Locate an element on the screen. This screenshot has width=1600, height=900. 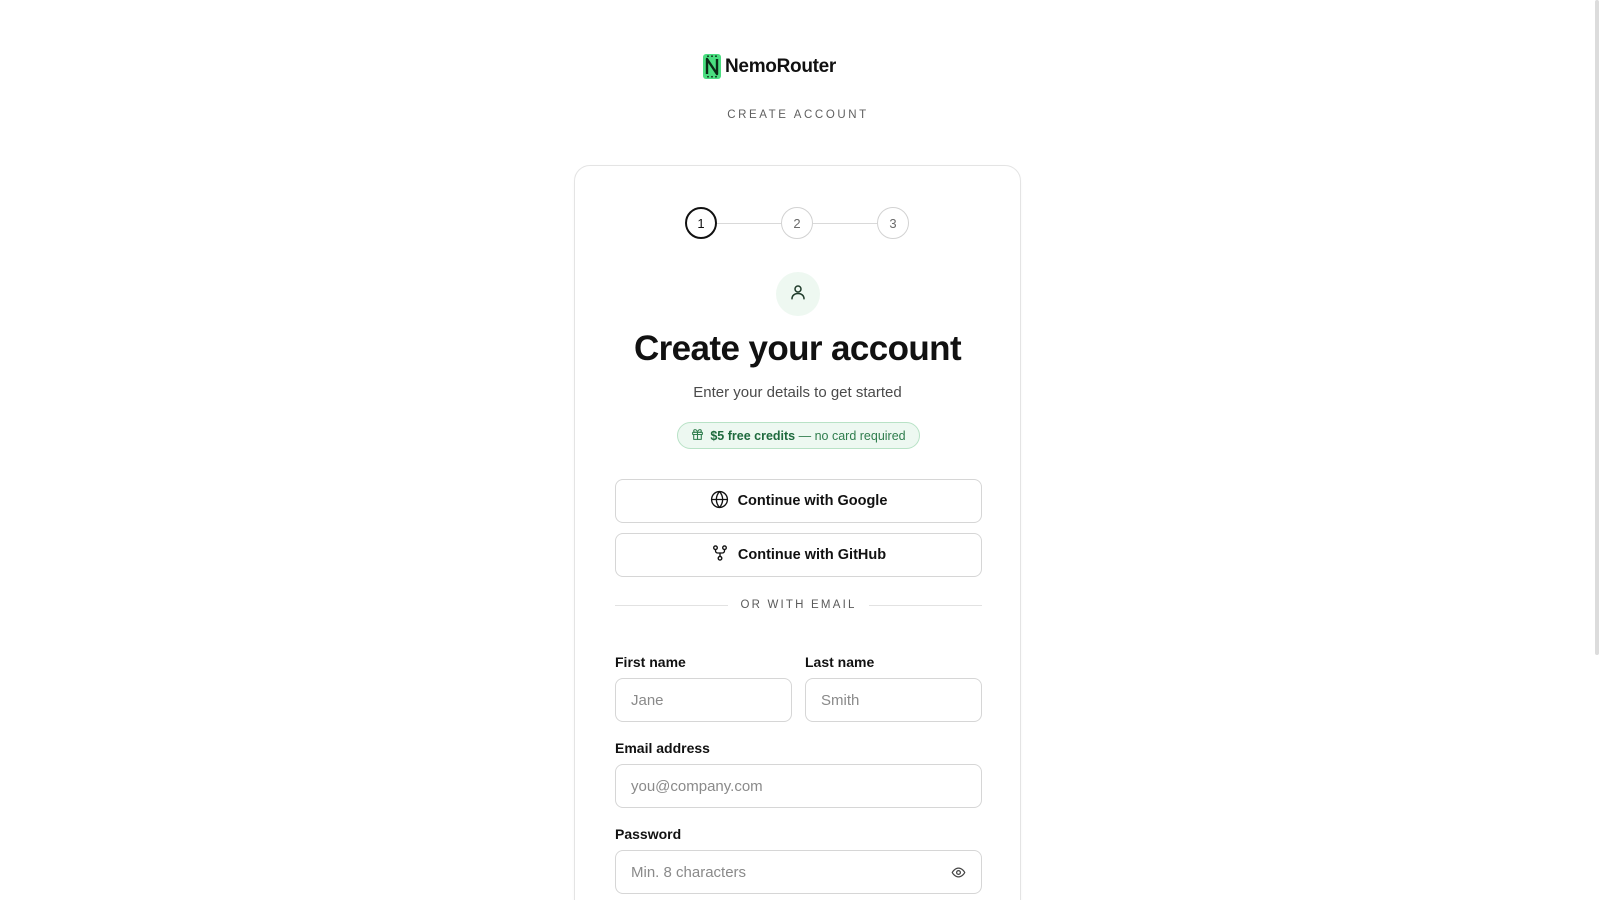
free-credits-badge: $5 free credits — no card required is located at coordinates (798, 435).